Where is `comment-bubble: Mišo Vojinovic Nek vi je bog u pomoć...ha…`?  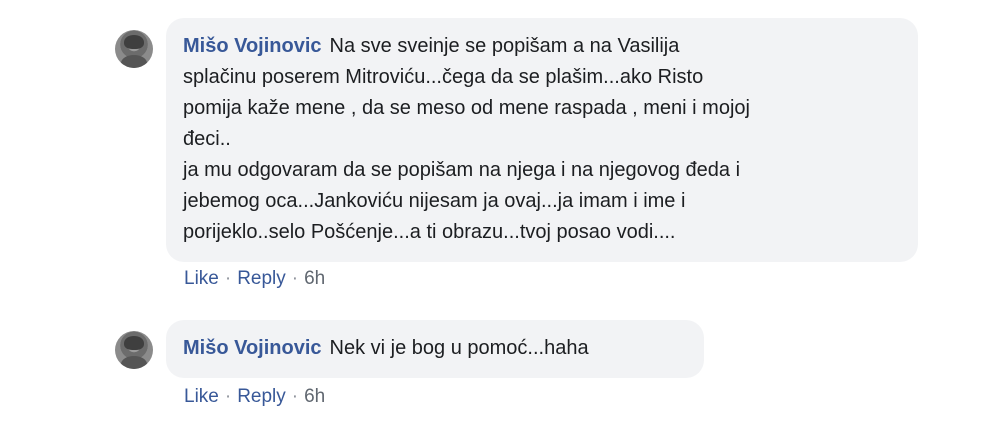 comment-bubble: Mišo Vojinovic Nek vi je bog u pomoć...ha… is located at coordinates (435, 349).